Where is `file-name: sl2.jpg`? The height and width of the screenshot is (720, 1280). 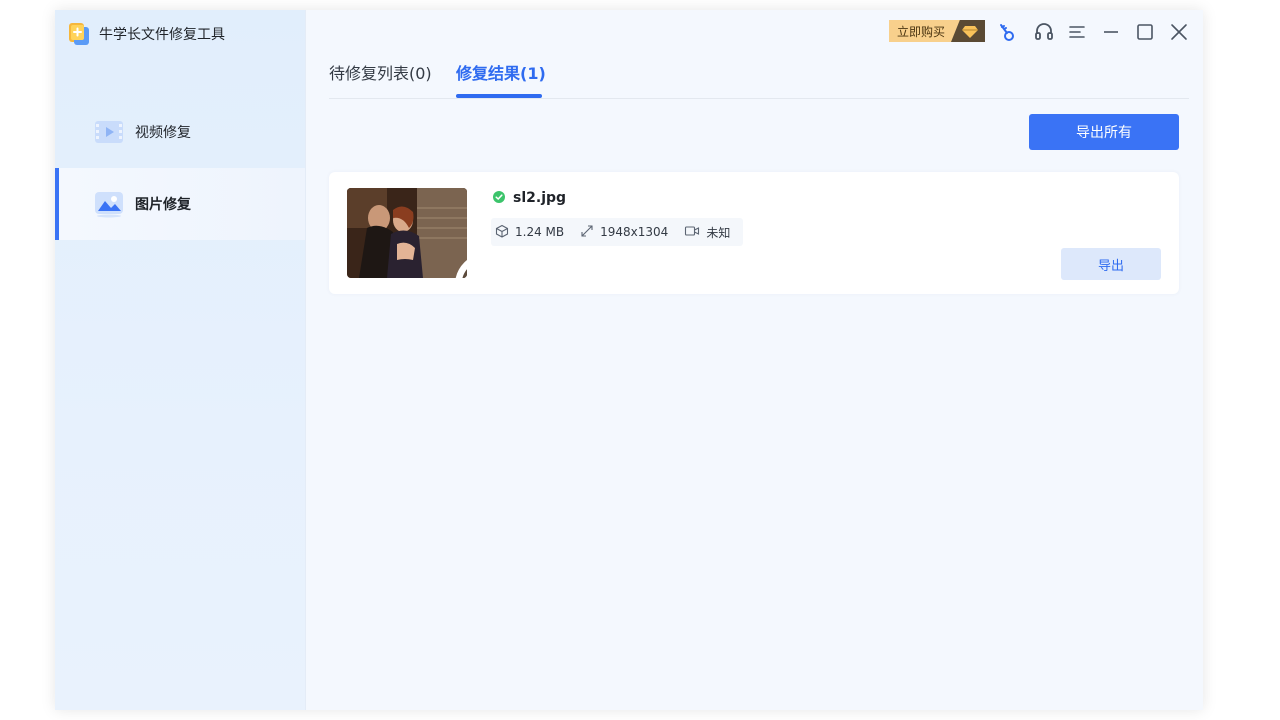 file-name: sl2.jpg is located at coordinates (540, 197).